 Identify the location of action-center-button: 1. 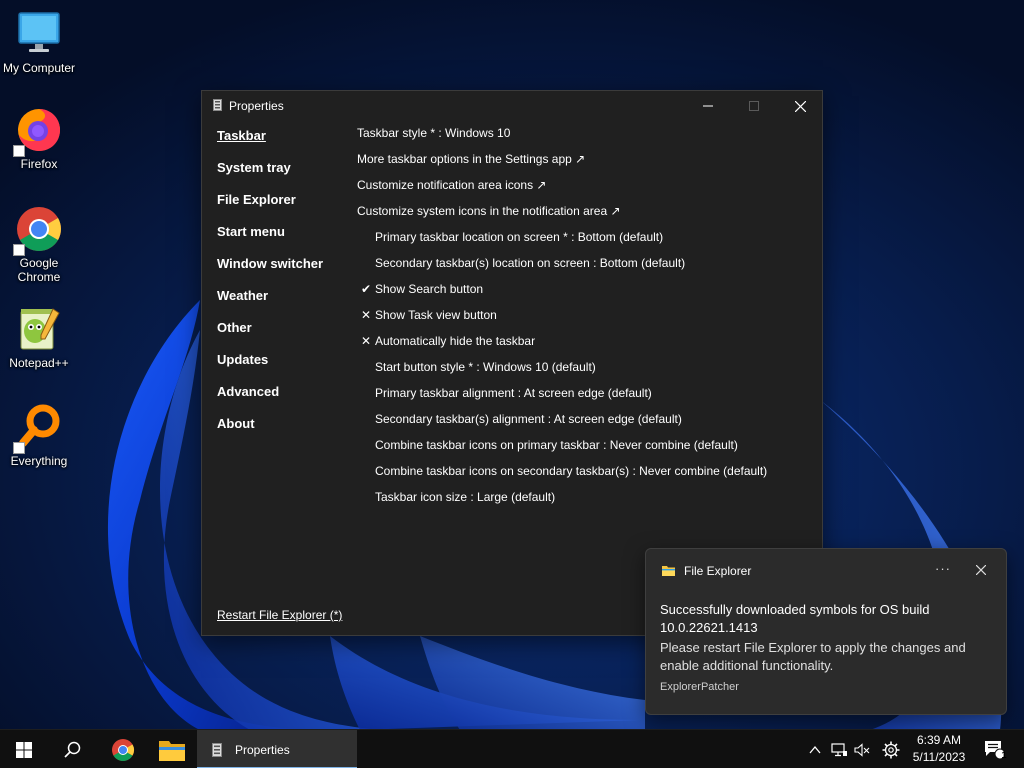
(995, 749).